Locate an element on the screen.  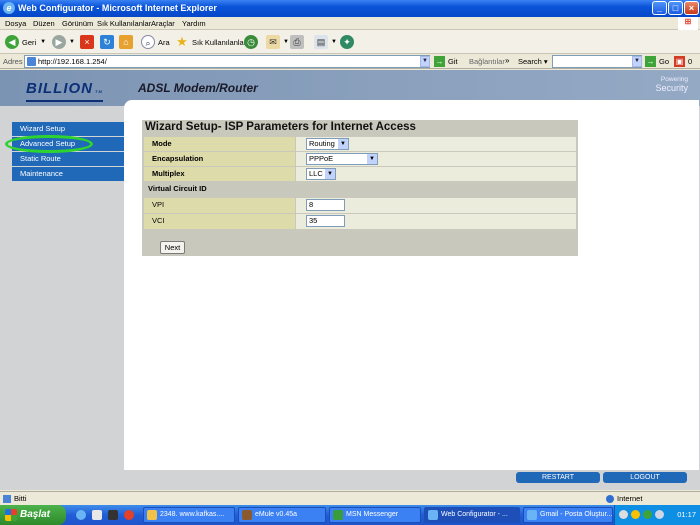
system-tray: 01:17 is located at coordinates (657, 515).